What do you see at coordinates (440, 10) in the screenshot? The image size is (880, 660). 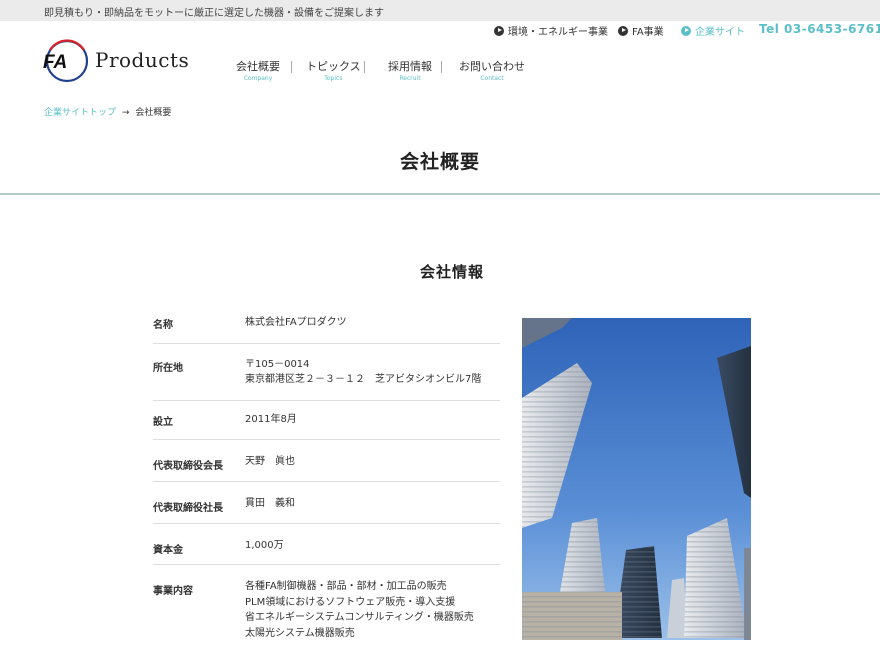 I see `top-bar: 即見積もり・即納品をモットーに厳正に選定した機器・設備をご提案します` at bounding box center [440, 10].